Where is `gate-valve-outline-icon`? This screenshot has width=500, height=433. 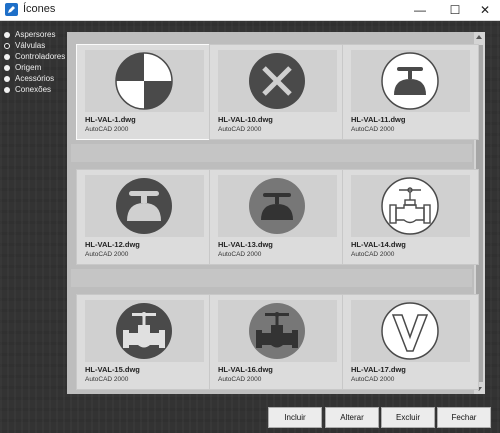
gate-valve-outline-icon is located at coordinates (410, 206).